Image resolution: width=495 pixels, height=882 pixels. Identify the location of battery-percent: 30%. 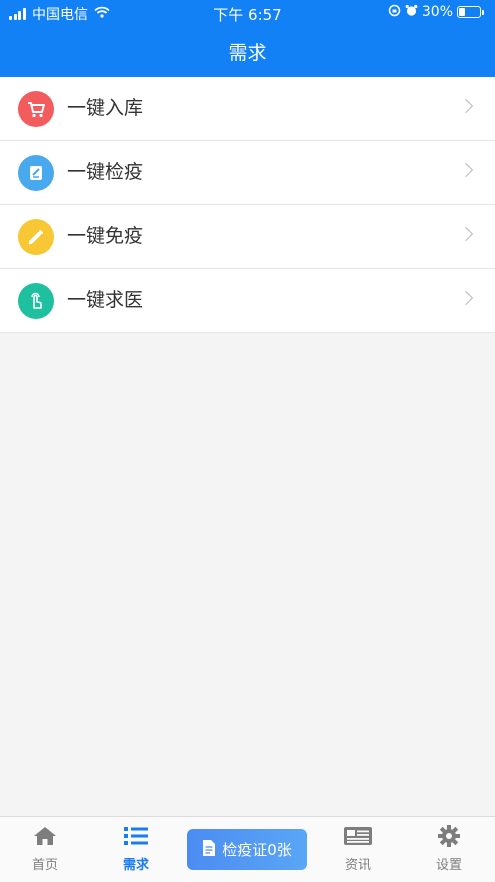
(437, 12).